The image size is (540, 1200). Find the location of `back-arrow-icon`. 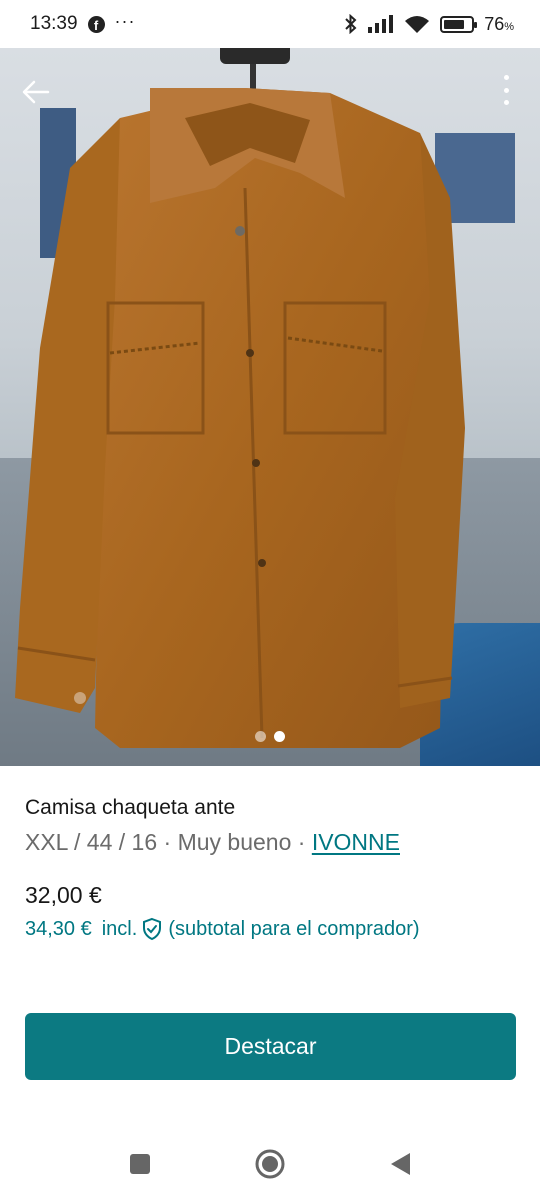

back-arrow-icon is located at coordinates (36, 92).